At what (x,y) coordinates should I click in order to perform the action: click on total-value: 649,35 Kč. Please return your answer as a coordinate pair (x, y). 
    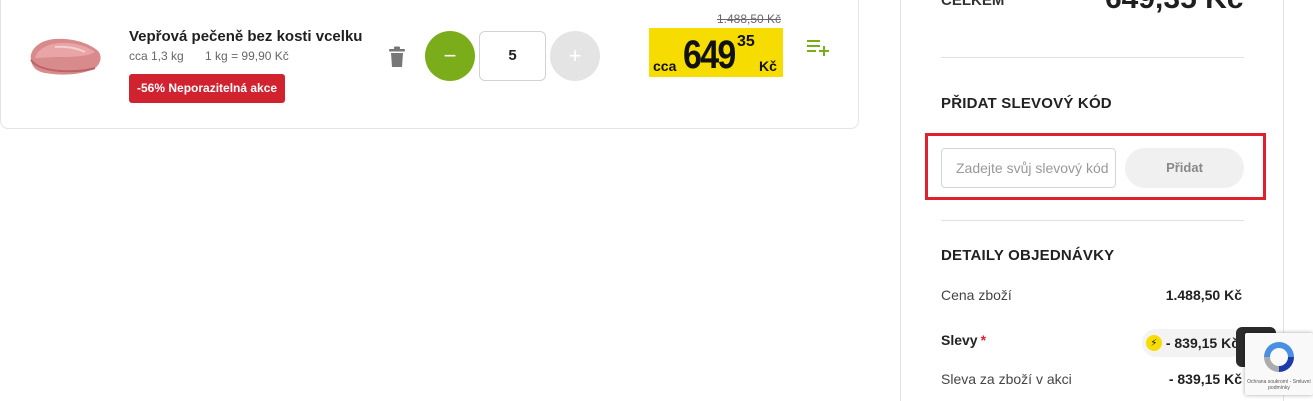
    Looking at the image, I should click on (1174, 8).